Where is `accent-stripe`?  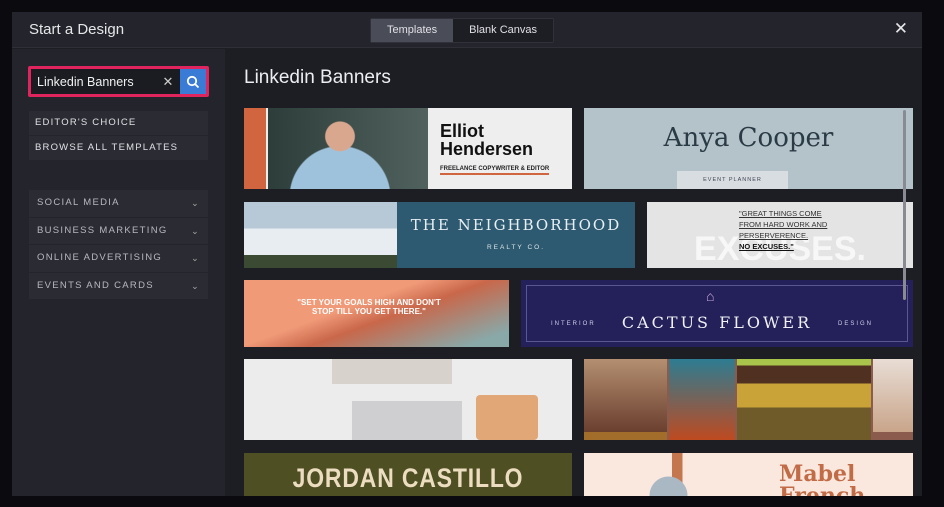
accent-stripe is located at coordinates (255, 148).